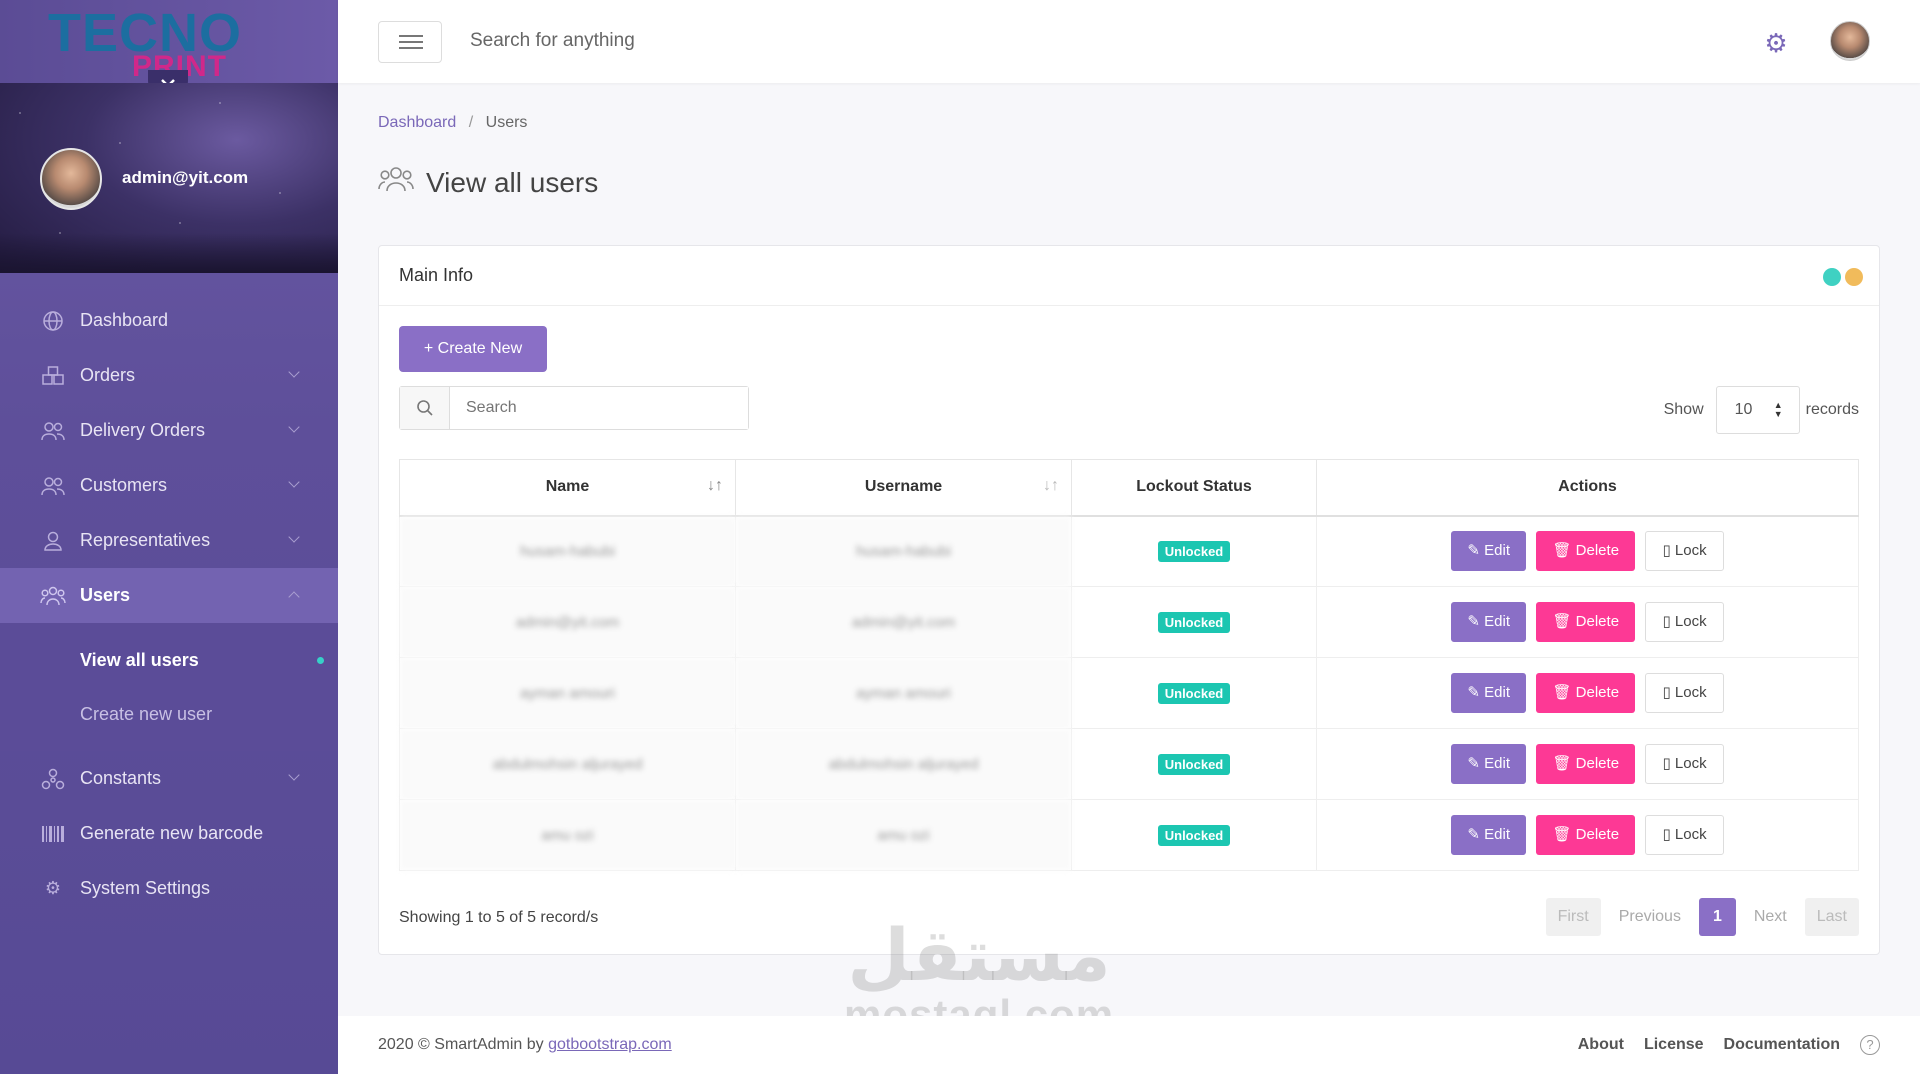  I want to click on help-icon: ?, so click(1870, 1045).